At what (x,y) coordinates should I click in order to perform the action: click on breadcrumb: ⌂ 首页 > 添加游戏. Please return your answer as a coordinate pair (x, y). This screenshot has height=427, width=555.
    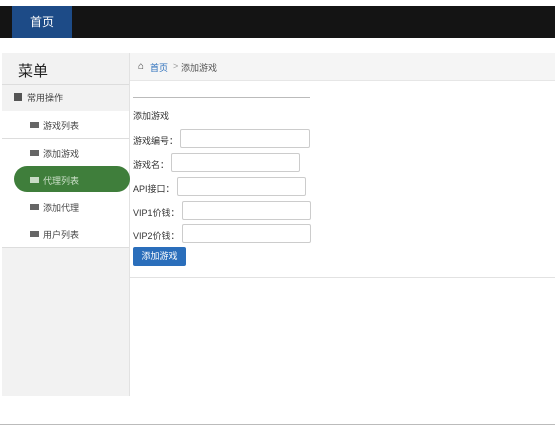
    Looking at the image, I should click on (342, 67).